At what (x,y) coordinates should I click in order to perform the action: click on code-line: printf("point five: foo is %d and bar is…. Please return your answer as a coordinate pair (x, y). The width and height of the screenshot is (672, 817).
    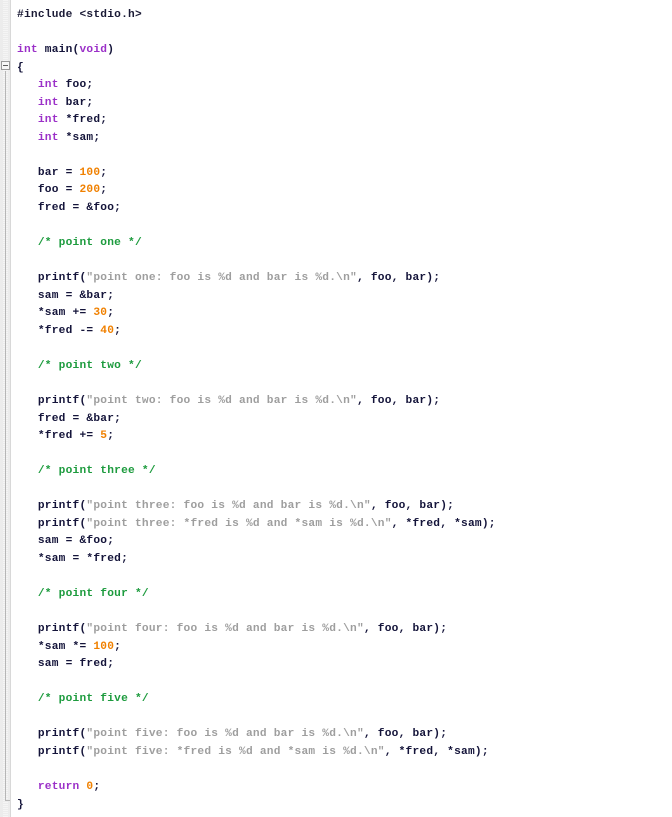
    Looking at the image, I should click on (342, 735).